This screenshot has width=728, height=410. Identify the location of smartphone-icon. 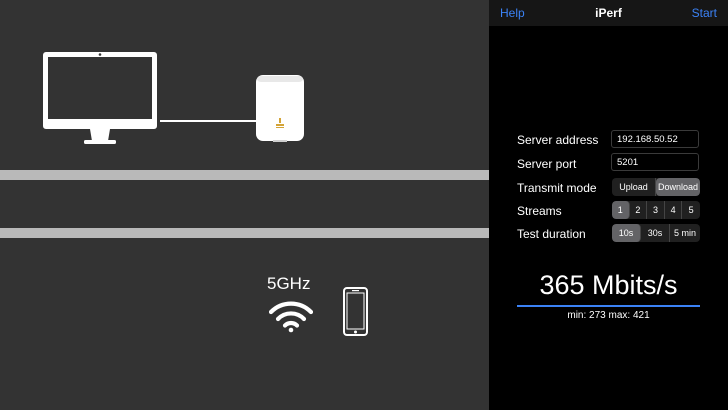
(355, 311).